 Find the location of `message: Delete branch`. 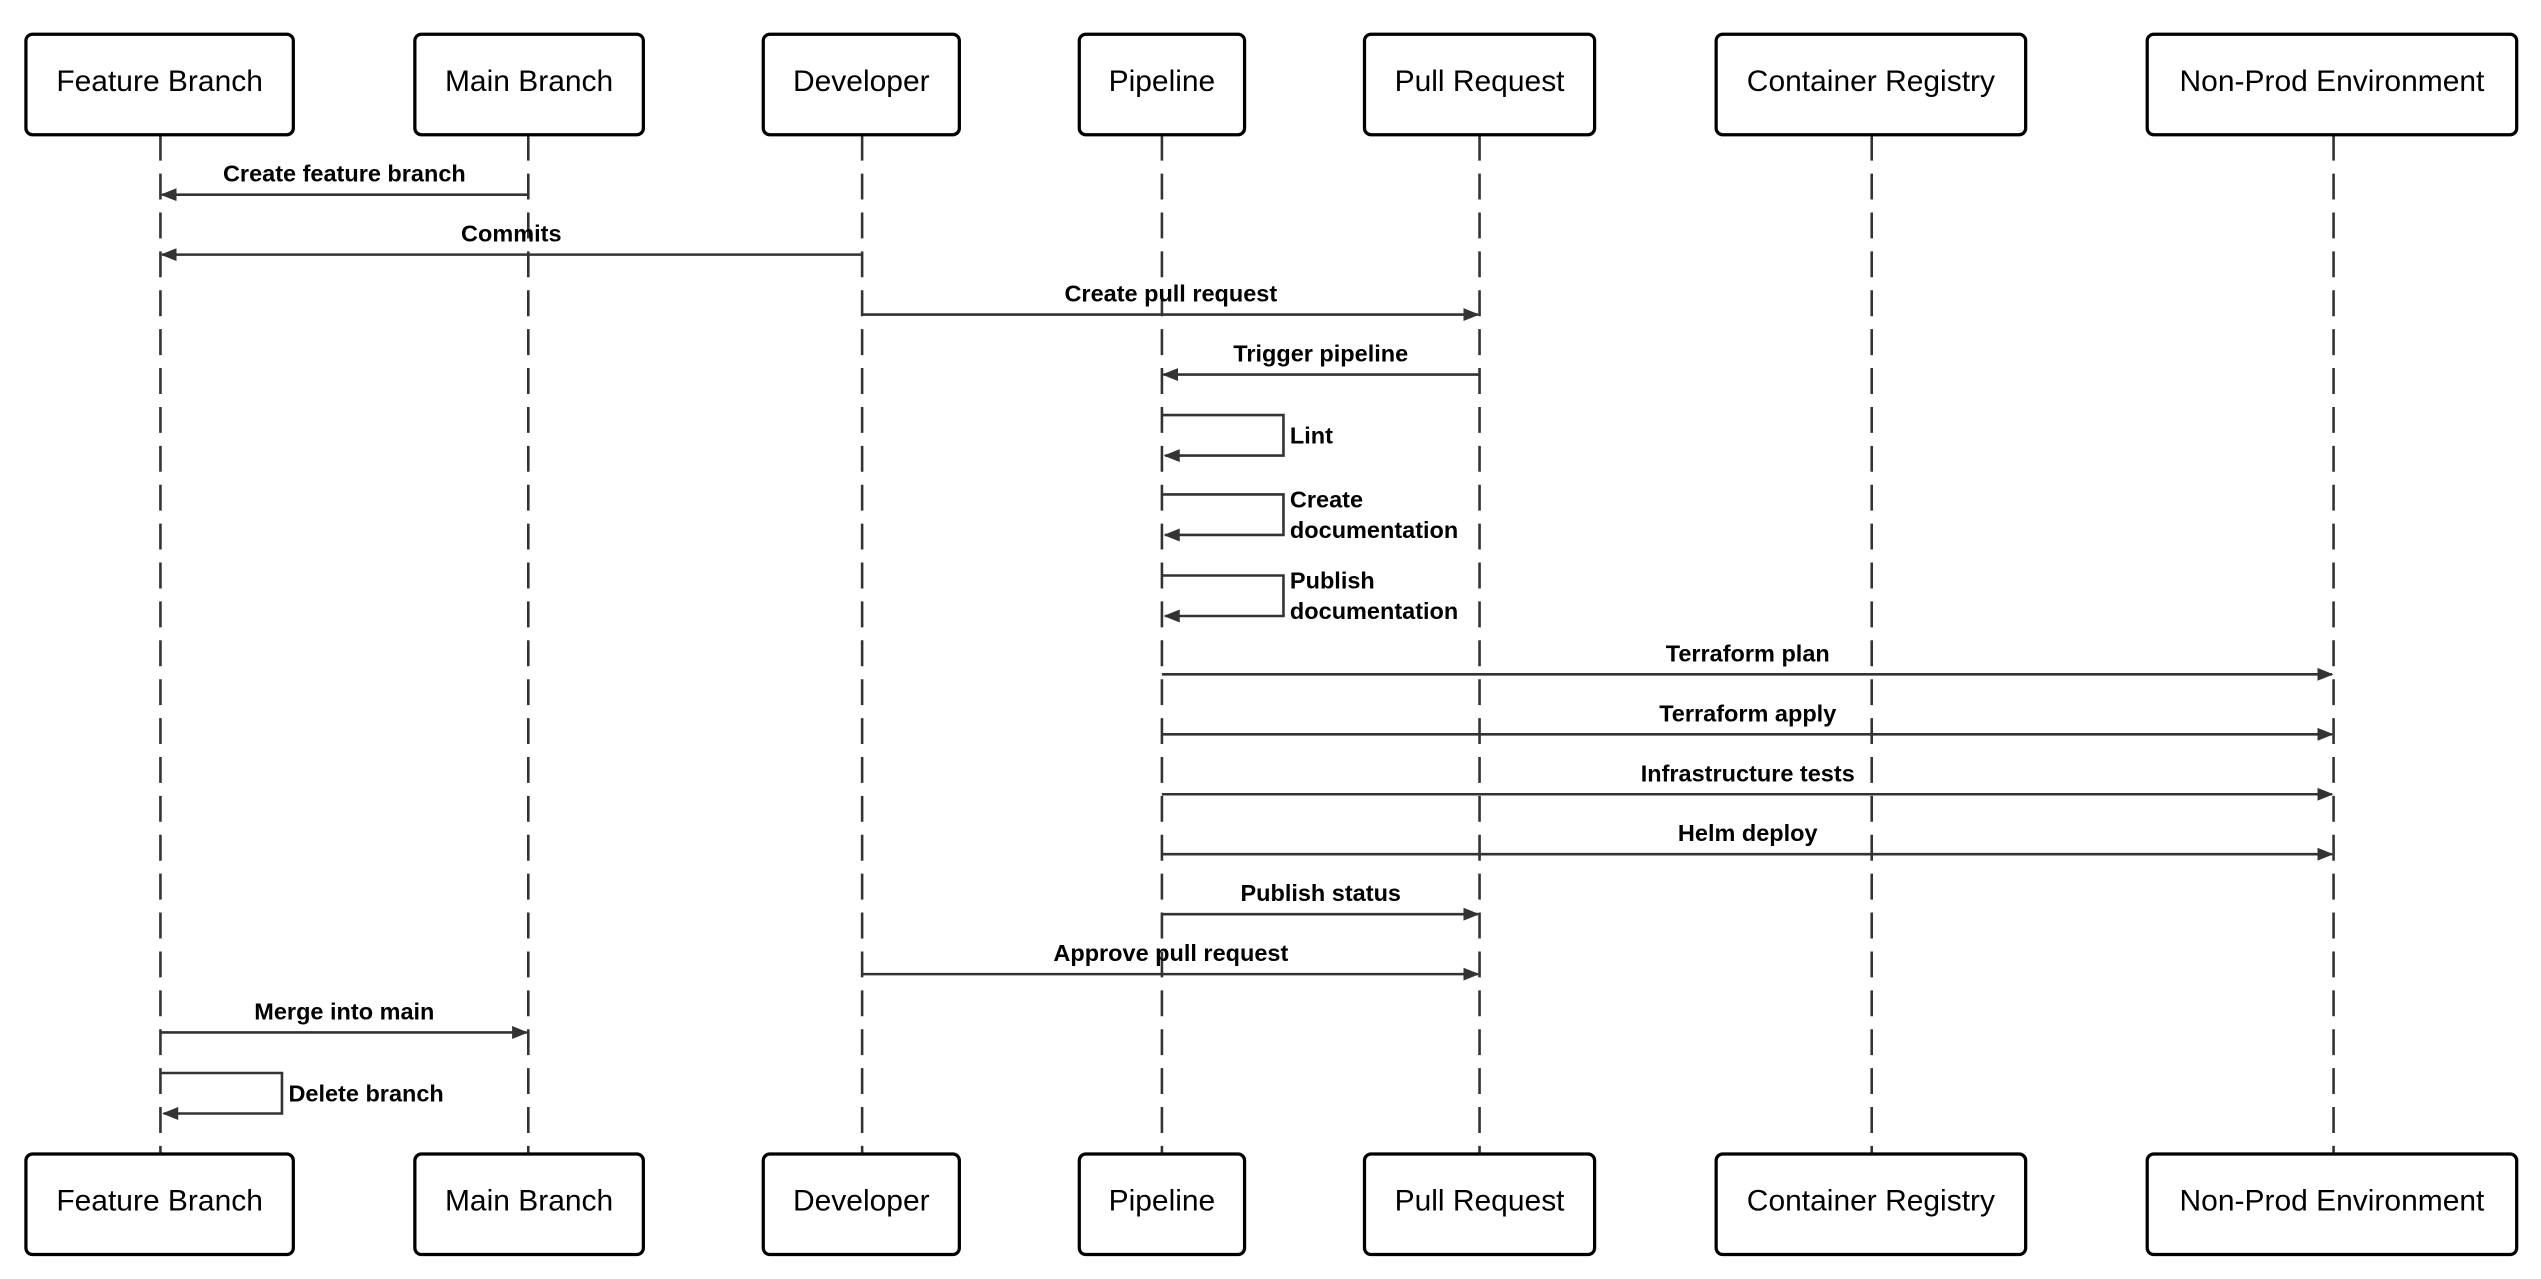

message: Delete branch is located at coordinates (302, 1095).